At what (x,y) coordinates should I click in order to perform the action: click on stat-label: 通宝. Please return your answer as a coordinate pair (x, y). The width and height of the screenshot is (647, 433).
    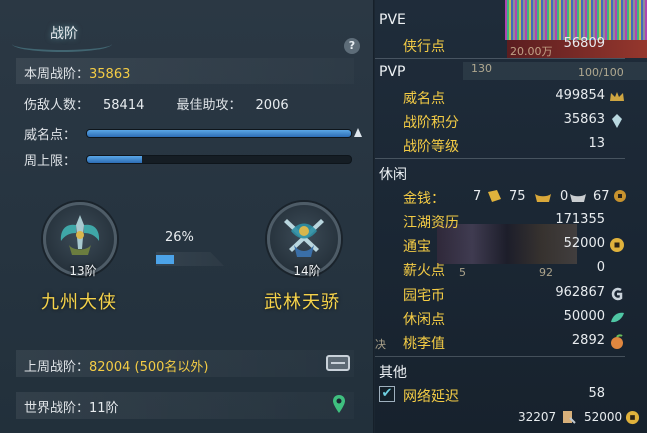
    Looking at the image, I should click on (417, 247).